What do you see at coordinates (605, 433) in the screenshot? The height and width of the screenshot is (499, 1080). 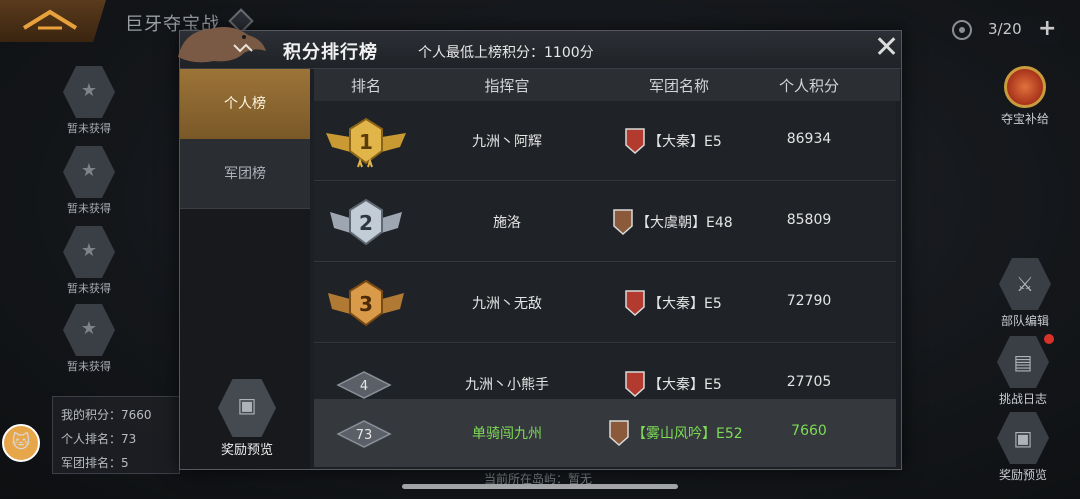 I see `my-rank-row: 73 单骑闯九州 【雾山风吟】E52 7660` at bounding box center [605, 433].